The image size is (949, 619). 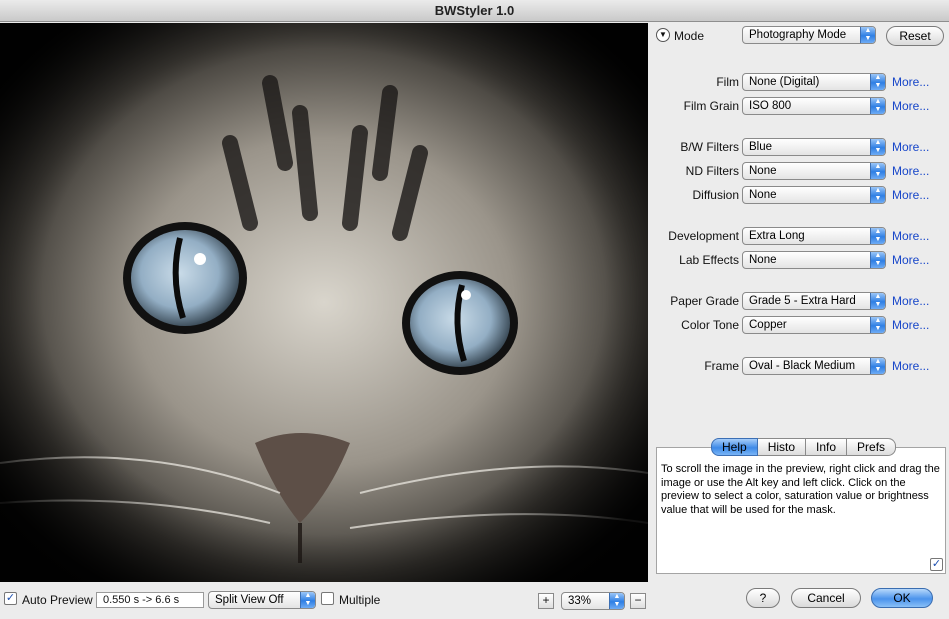 I want to click on disclosure-triangle-icon: ▼, so click(x=663, y=35).